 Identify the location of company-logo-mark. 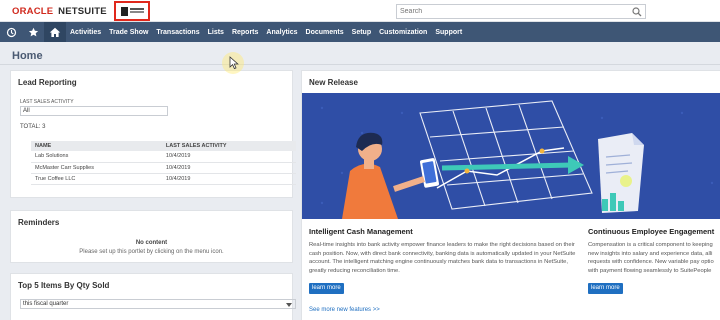
(124, 11).